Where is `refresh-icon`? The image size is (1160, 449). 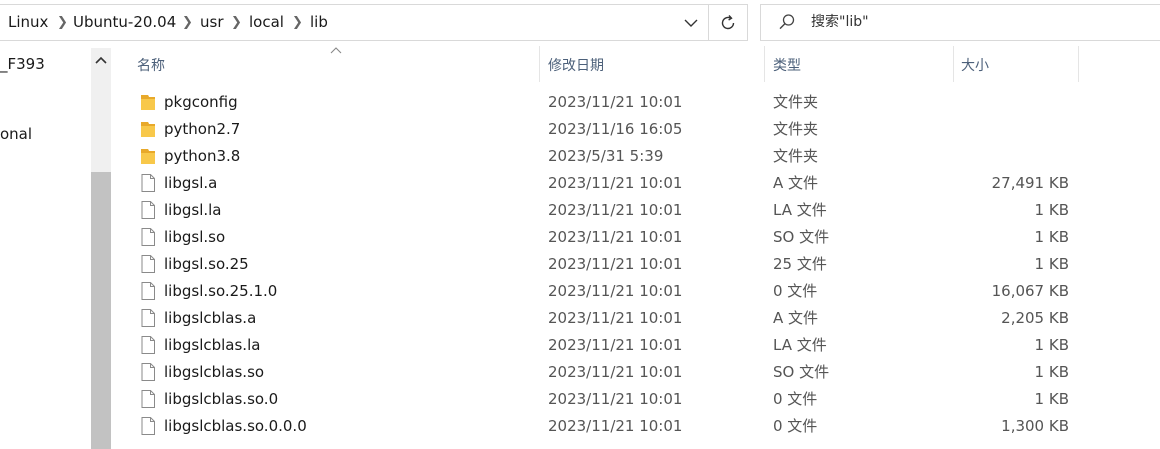 refresh-icon is located at coordinates (728, 21).